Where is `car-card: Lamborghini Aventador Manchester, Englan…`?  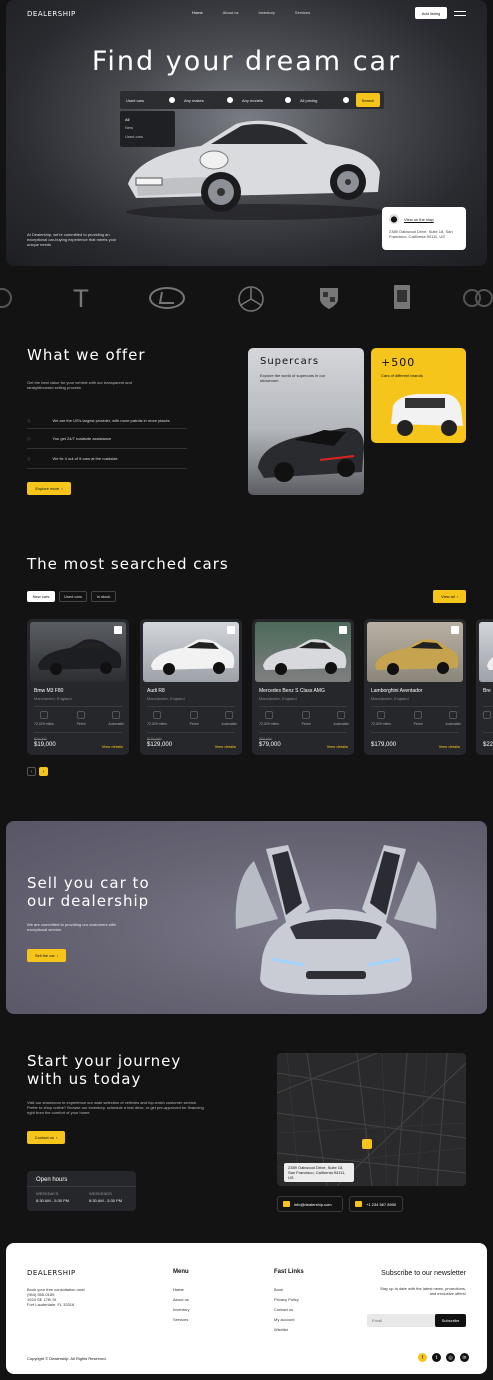 car-card: Lamborghini Aventador Manchester, Englan… is located at coordinates (415, 687).